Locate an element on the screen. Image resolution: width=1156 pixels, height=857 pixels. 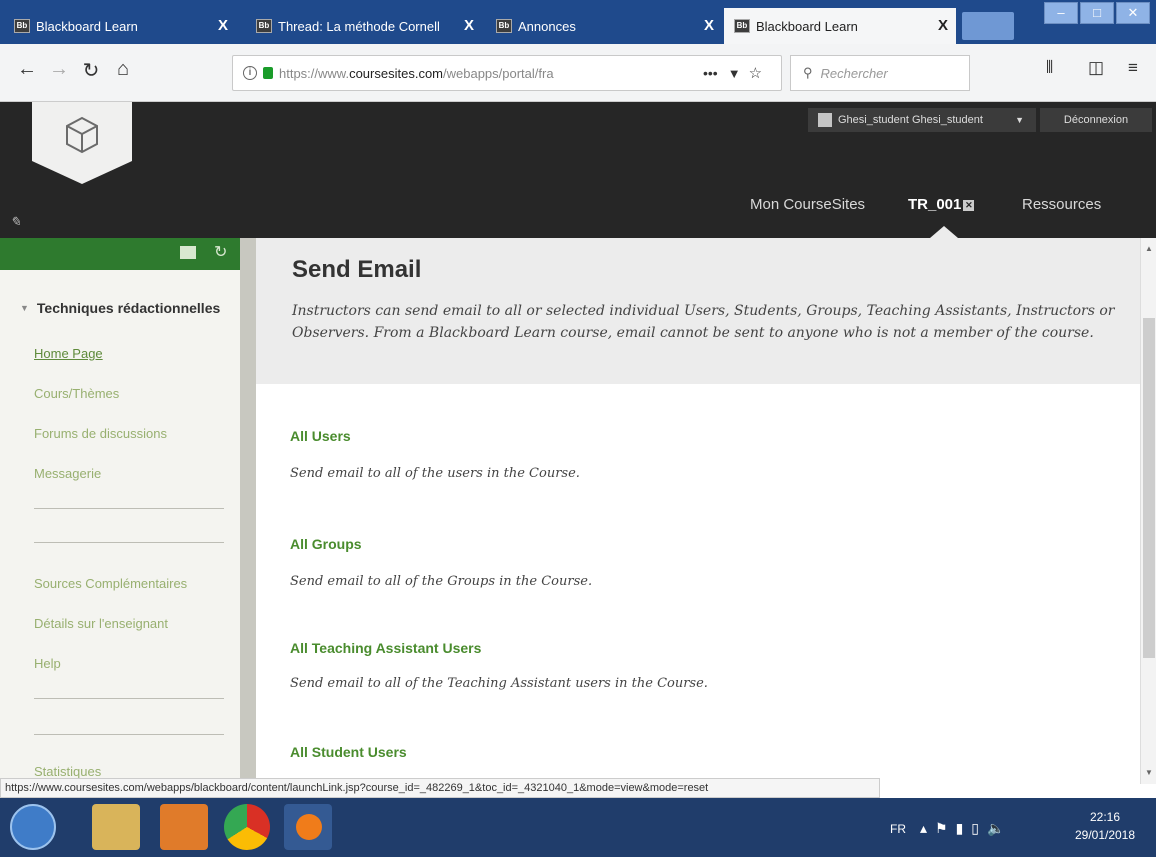
active-tab-indicator is located at coordinates (944, 232).